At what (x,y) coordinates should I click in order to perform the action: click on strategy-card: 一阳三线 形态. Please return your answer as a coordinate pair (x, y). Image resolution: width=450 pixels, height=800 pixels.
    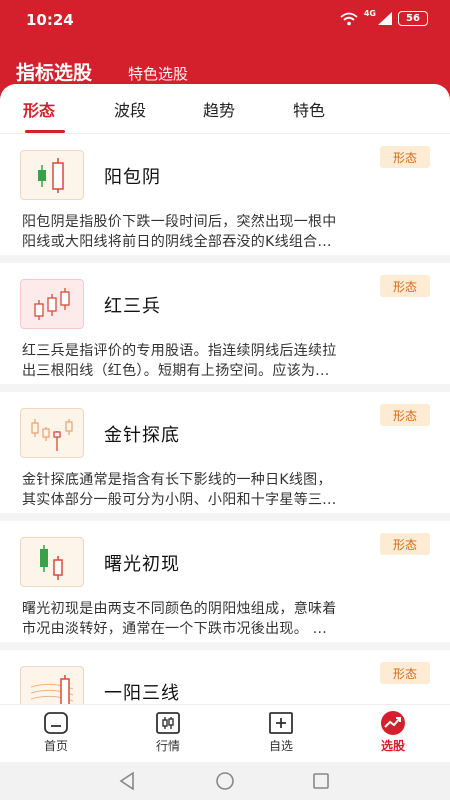
    Looking at the image, I should click on (225, 677).